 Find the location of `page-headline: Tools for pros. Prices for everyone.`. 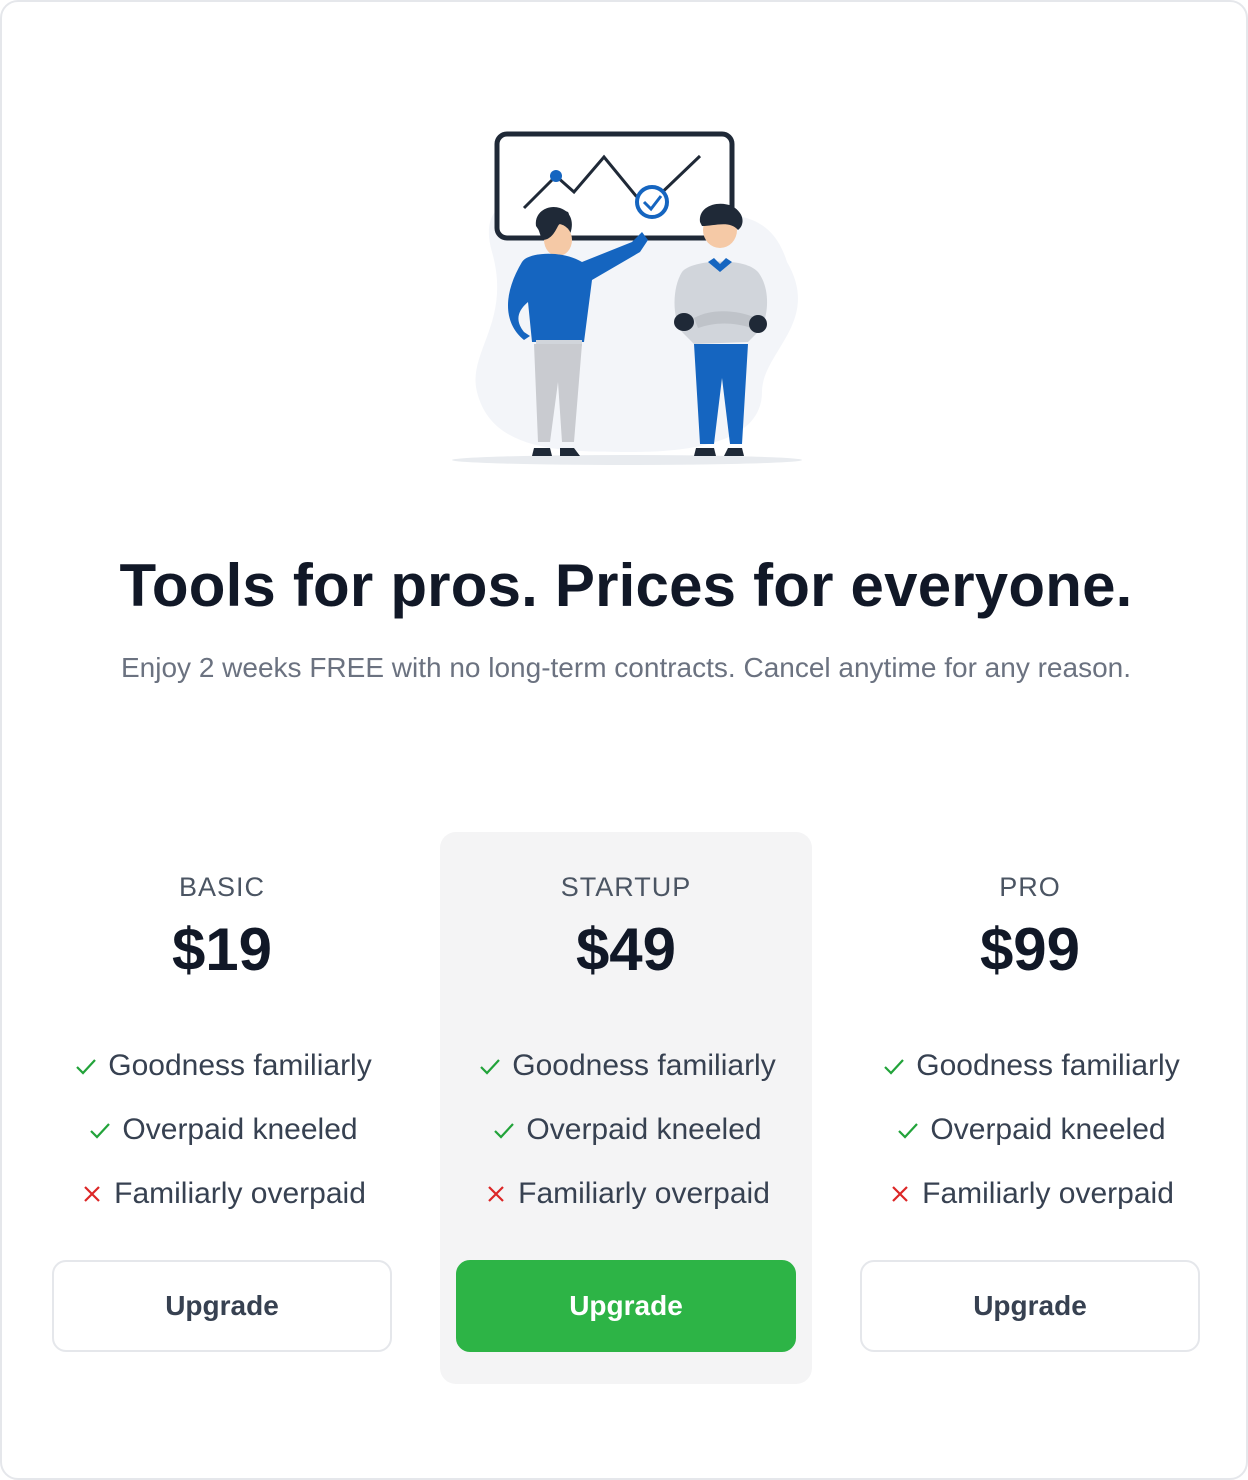

page-headline: Tools for pros. Prices for everyone. is located at coordinates (626, 585).